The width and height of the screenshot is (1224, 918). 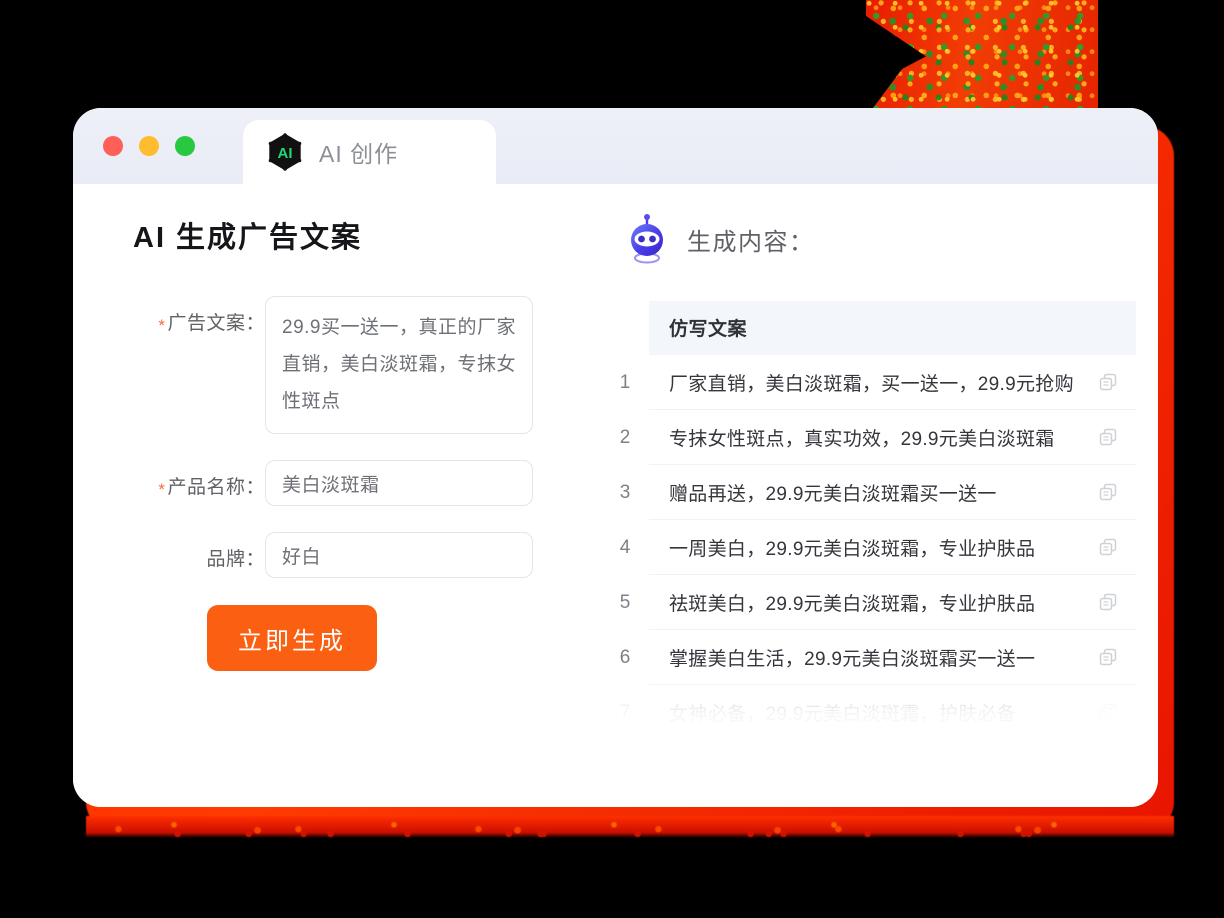 I want to click on table-column-header: 仿写文案, so click(x=892, y=327).